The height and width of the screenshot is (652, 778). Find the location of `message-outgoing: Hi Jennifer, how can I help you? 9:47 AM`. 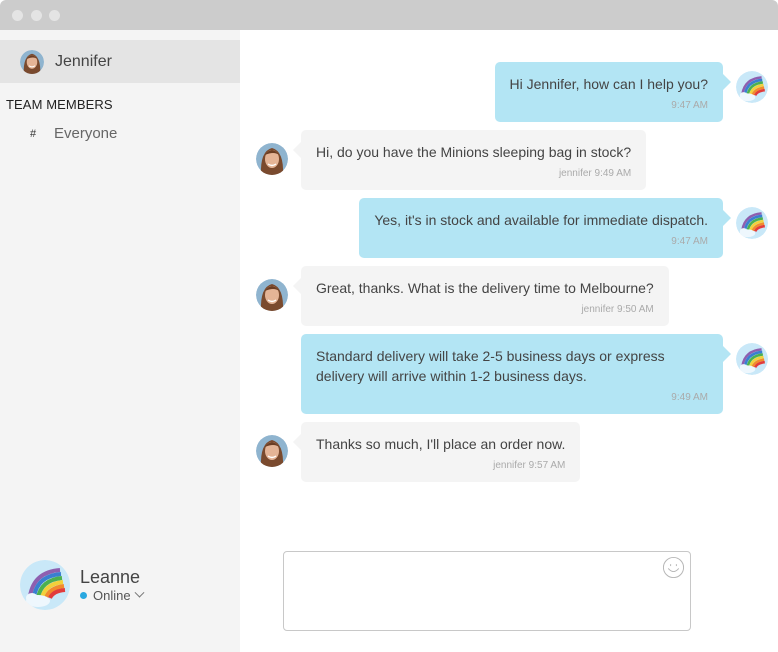

message-outgoing: Hi Jennifer, how can I help you? 9:47 AM is located at coordinates (631, 92).